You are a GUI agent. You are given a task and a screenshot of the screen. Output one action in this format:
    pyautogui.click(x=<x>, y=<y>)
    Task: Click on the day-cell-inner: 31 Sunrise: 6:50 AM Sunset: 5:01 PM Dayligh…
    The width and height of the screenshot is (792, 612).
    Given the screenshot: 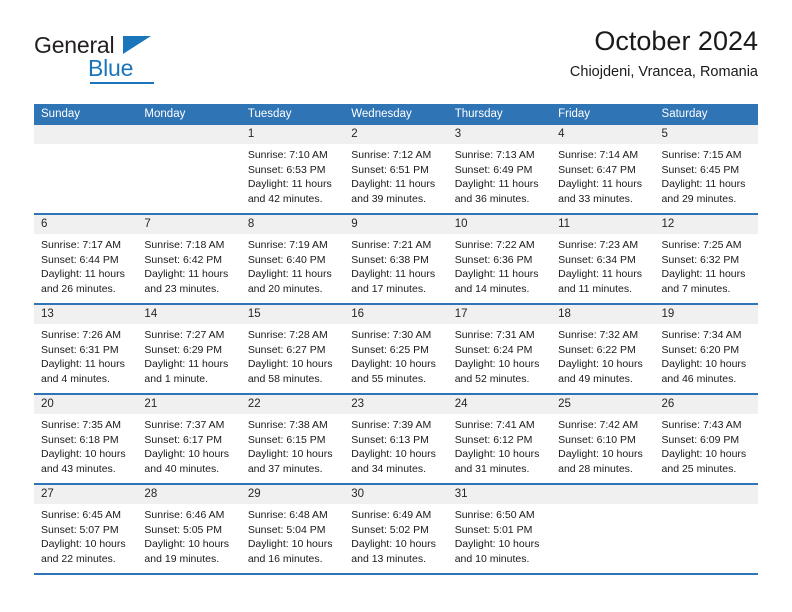 What is the action you would take?
    pyautogui.click(x=499, y=529)
    